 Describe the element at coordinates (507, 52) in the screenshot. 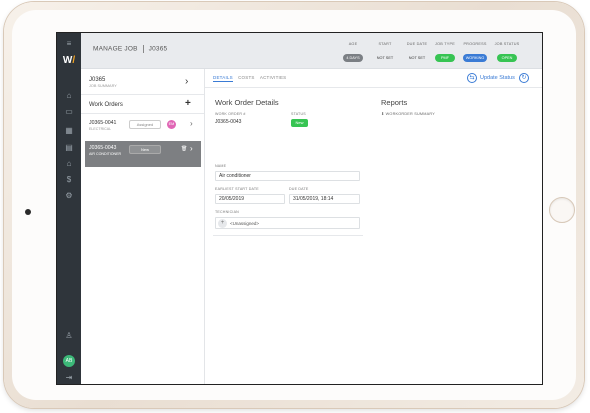

I see `stat-job-status: JOB STATUS OPEN` at that location.